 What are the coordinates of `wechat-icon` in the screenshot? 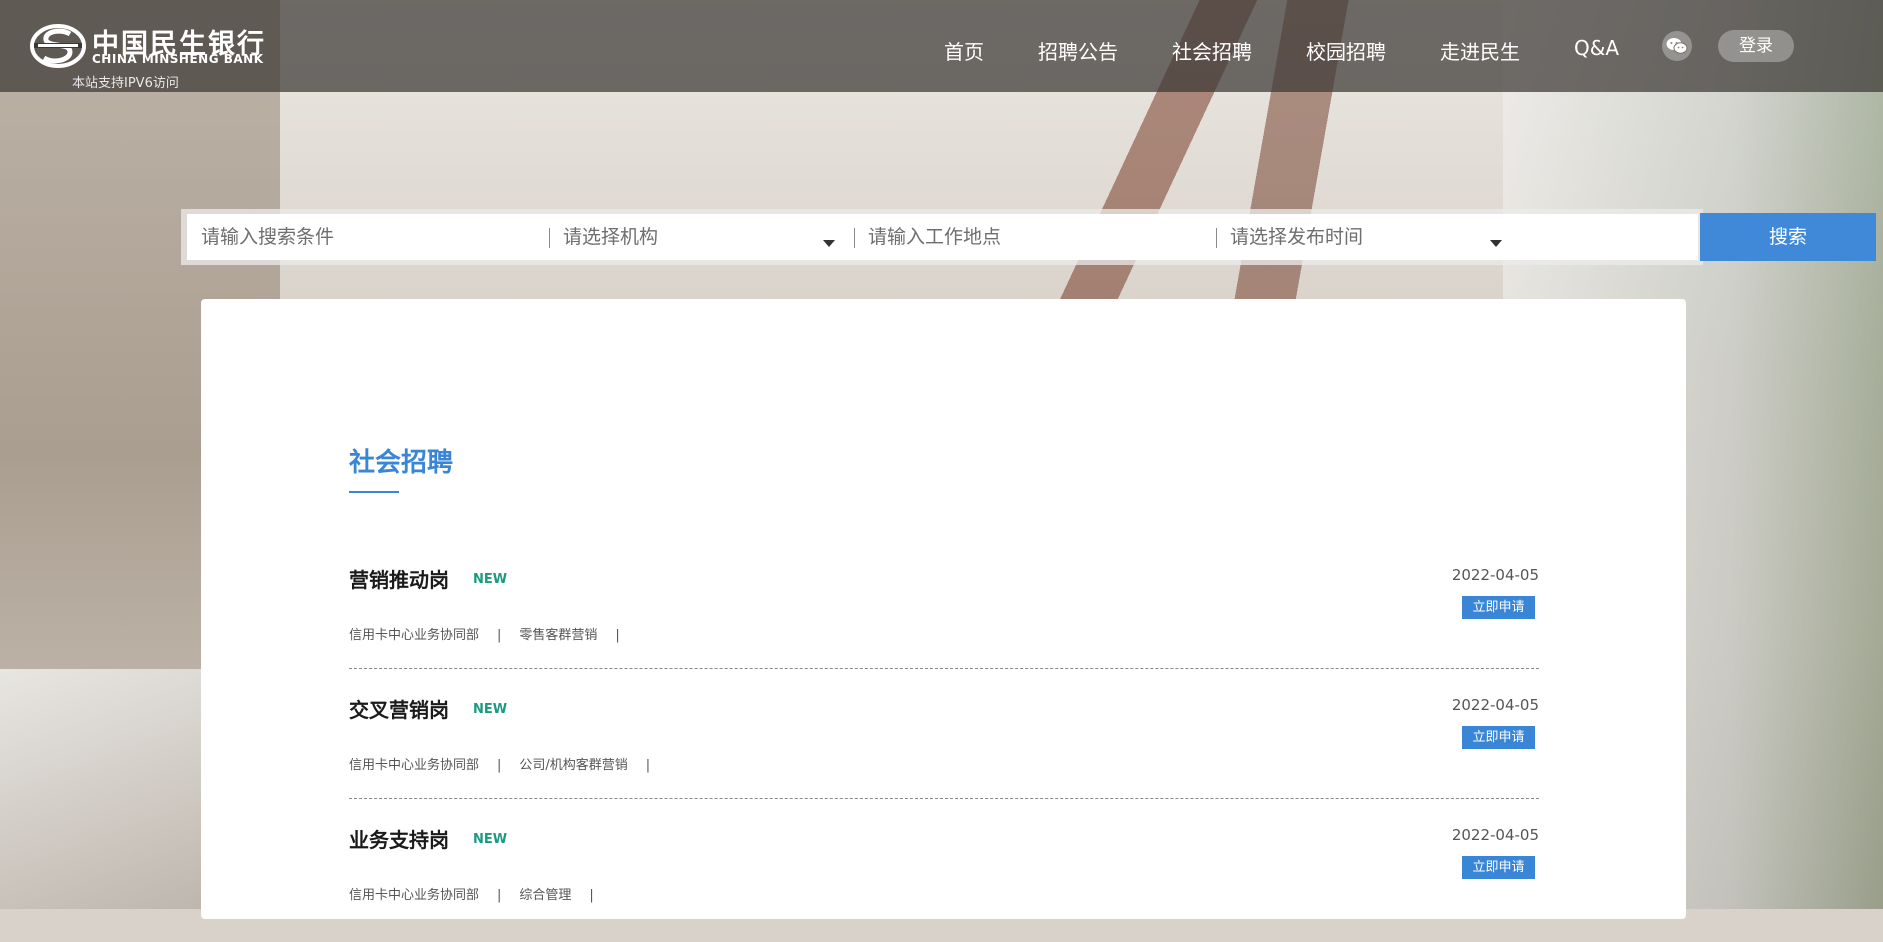 It's located at (1677, 46).